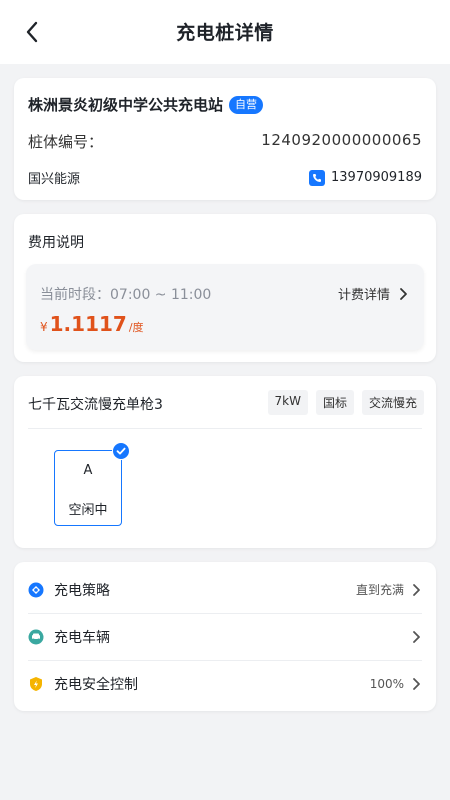 The image size is (450, 800). What do you see at coordinates (341, 140) in the screenshot?
I see `pile-number-value: 1240920000000065` at bounding box center [341, 140].